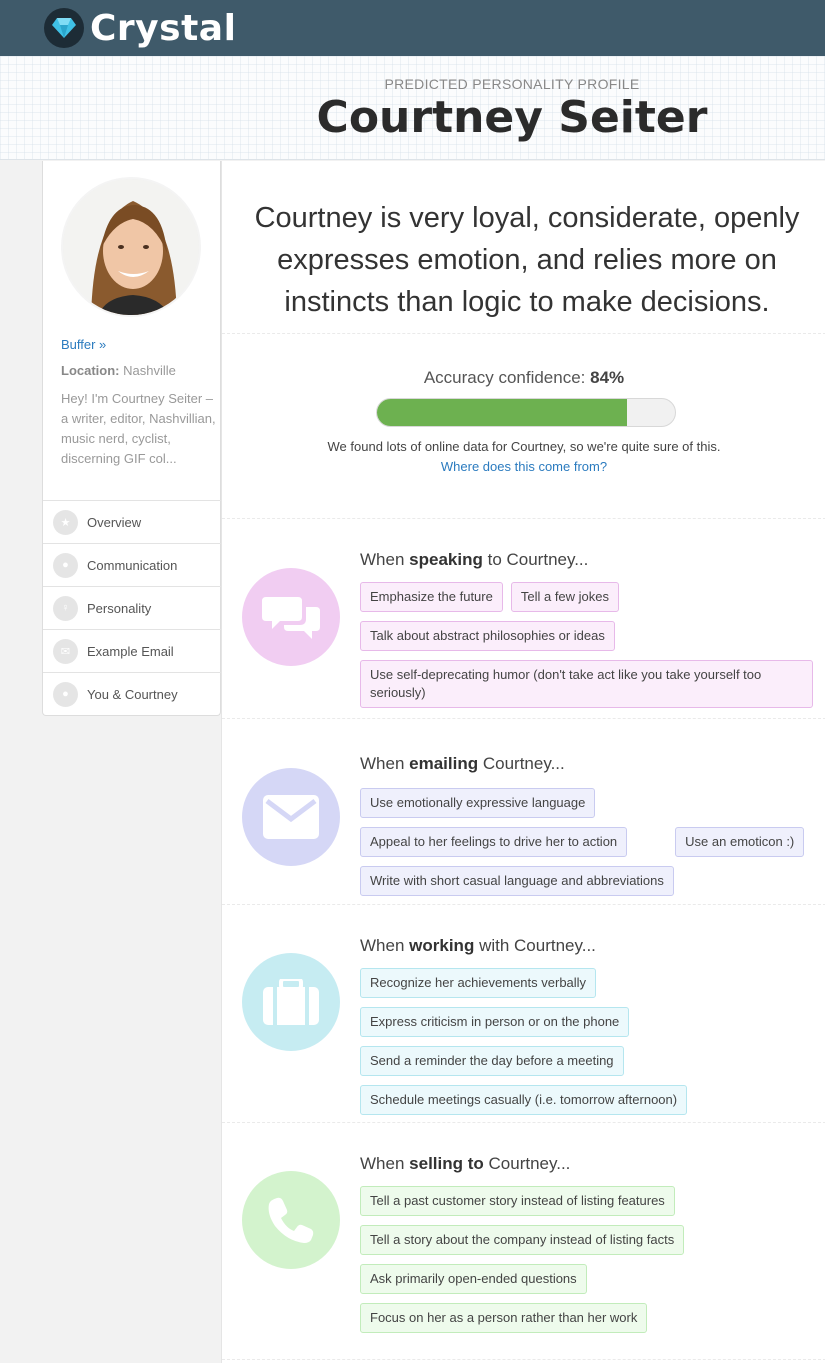 The height and width of the screenshot is (1363, 825). I want to click on sidebar-item-you-and-courtney: ● You & Courtney, so click(132, 693).